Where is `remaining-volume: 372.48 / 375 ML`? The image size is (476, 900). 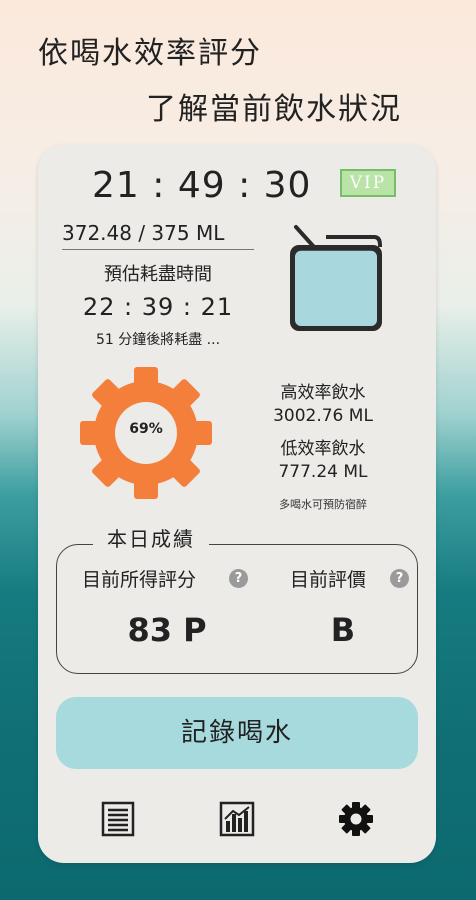
remaining-volume: 372.48 / 375 ML is located at coordinates (143, 233).